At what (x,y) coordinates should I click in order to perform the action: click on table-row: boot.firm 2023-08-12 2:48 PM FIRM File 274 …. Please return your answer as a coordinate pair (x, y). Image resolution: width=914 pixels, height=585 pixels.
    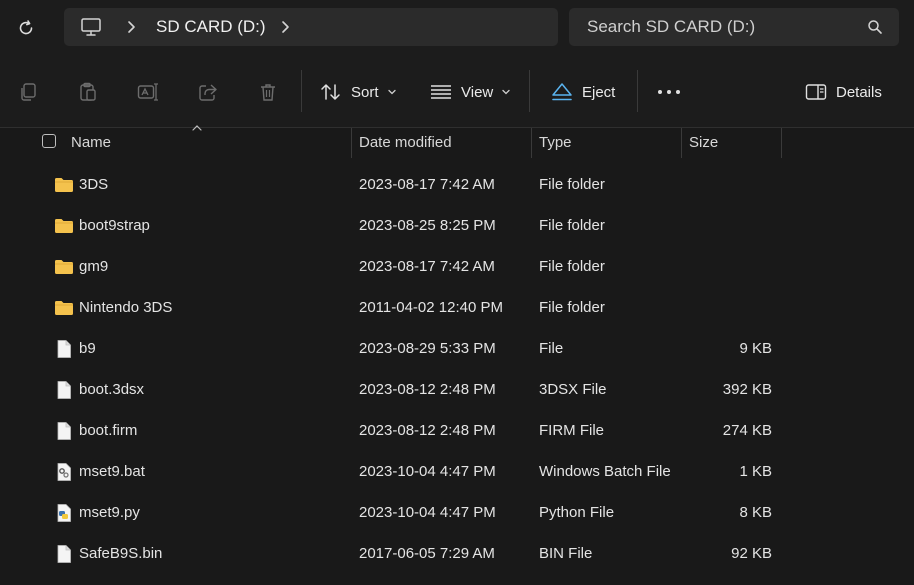
    Looking at the image, I should click on (457, 430).